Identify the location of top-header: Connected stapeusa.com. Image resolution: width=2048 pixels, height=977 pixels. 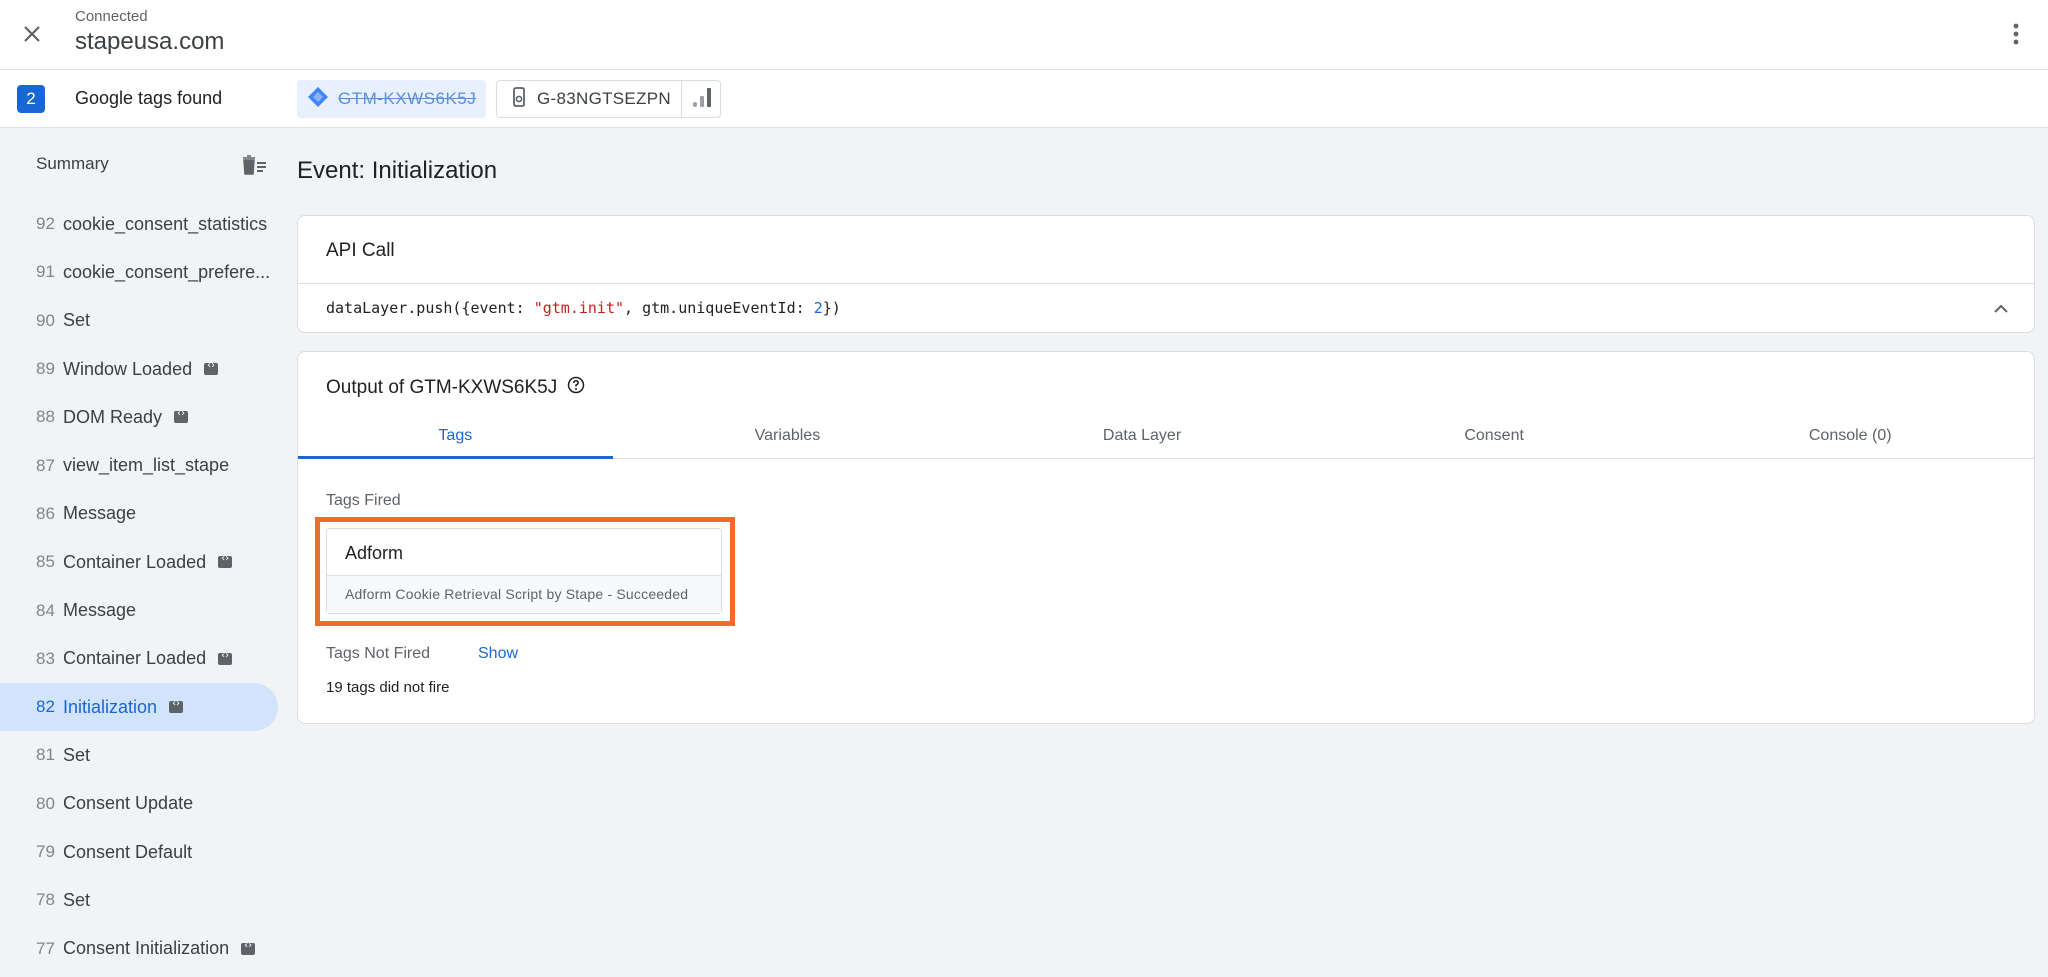
(1024, 35).